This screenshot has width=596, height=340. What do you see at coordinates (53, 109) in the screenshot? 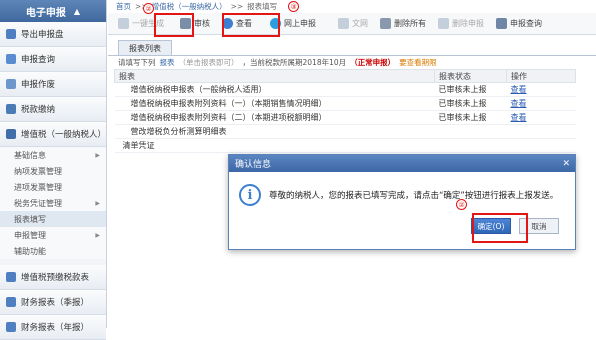
I see `sidebar-item-payment: 税款缴纳` at bounding box center [53, 109].